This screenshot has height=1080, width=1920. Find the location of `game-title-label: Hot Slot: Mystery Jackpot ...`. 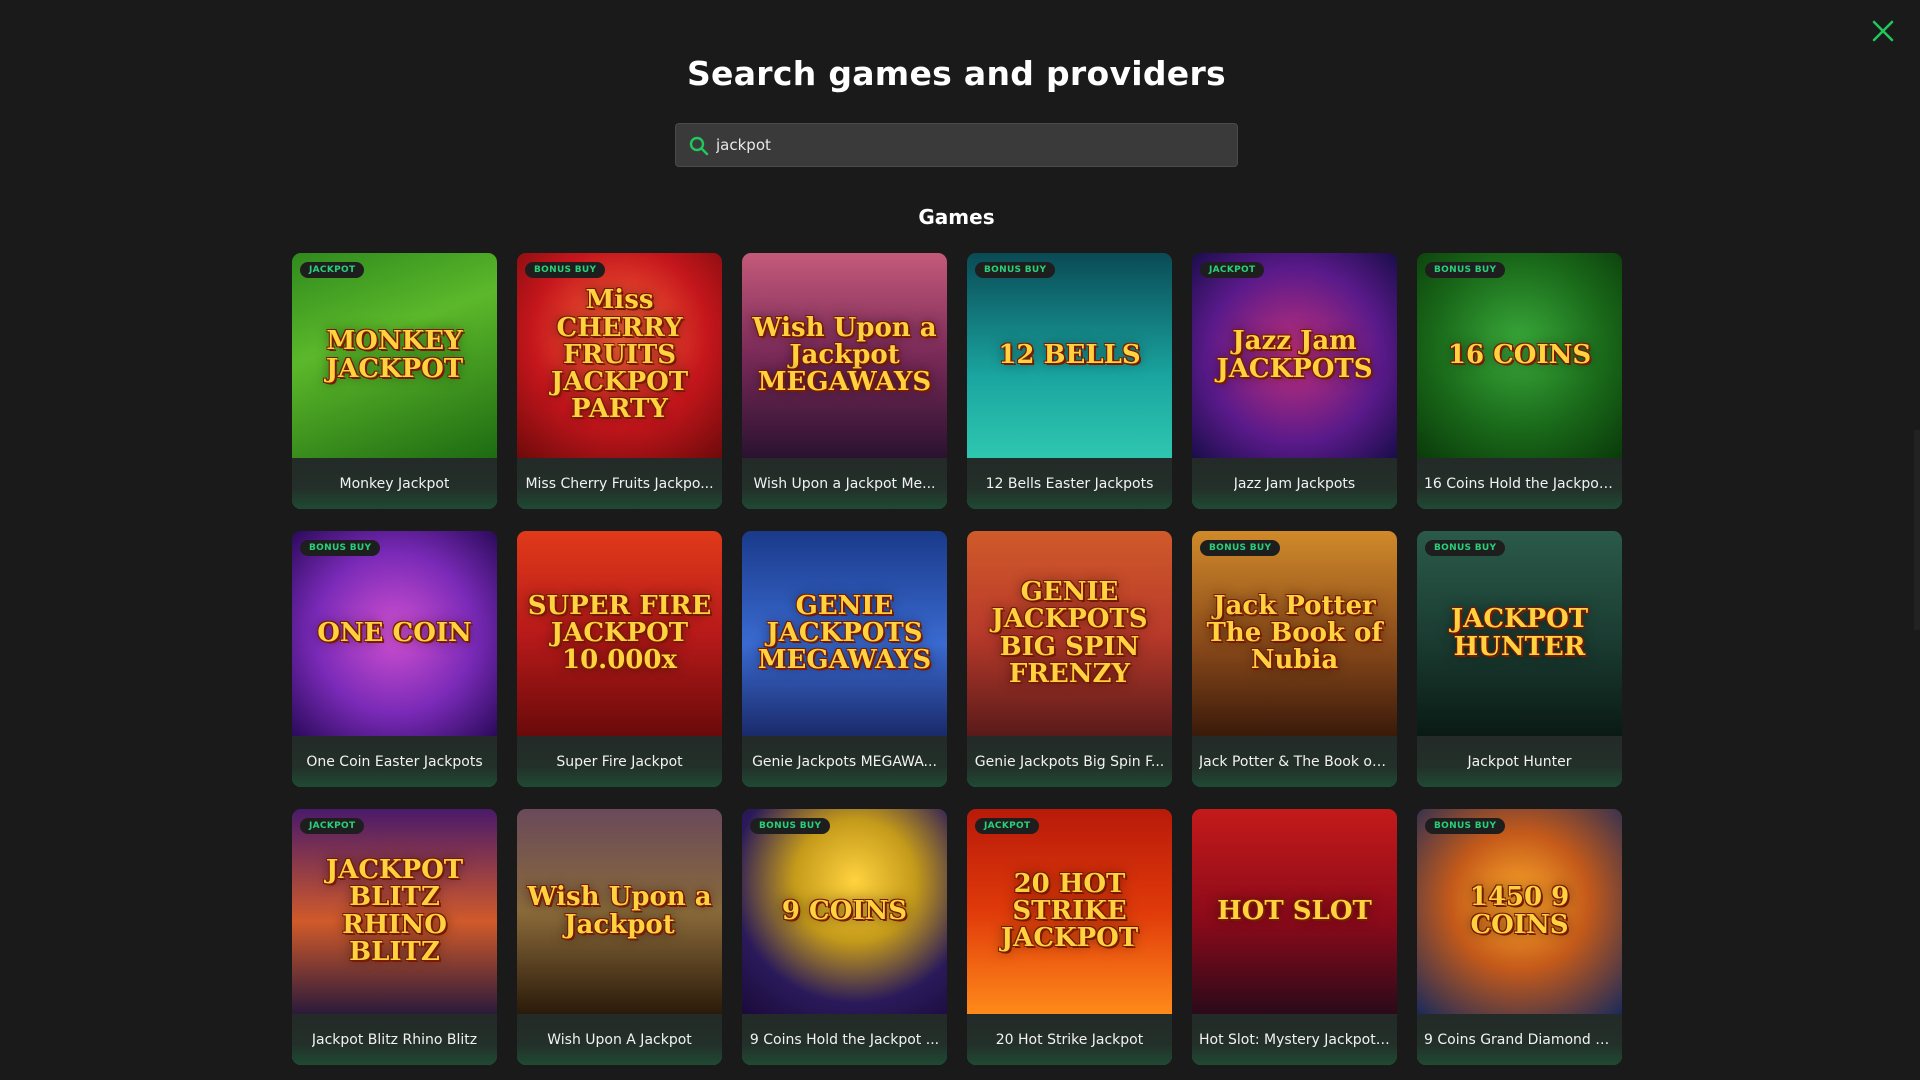

game-title-label: Hot Slot: Mystery Jackpot ... is located at coordinates (1294, 1039).